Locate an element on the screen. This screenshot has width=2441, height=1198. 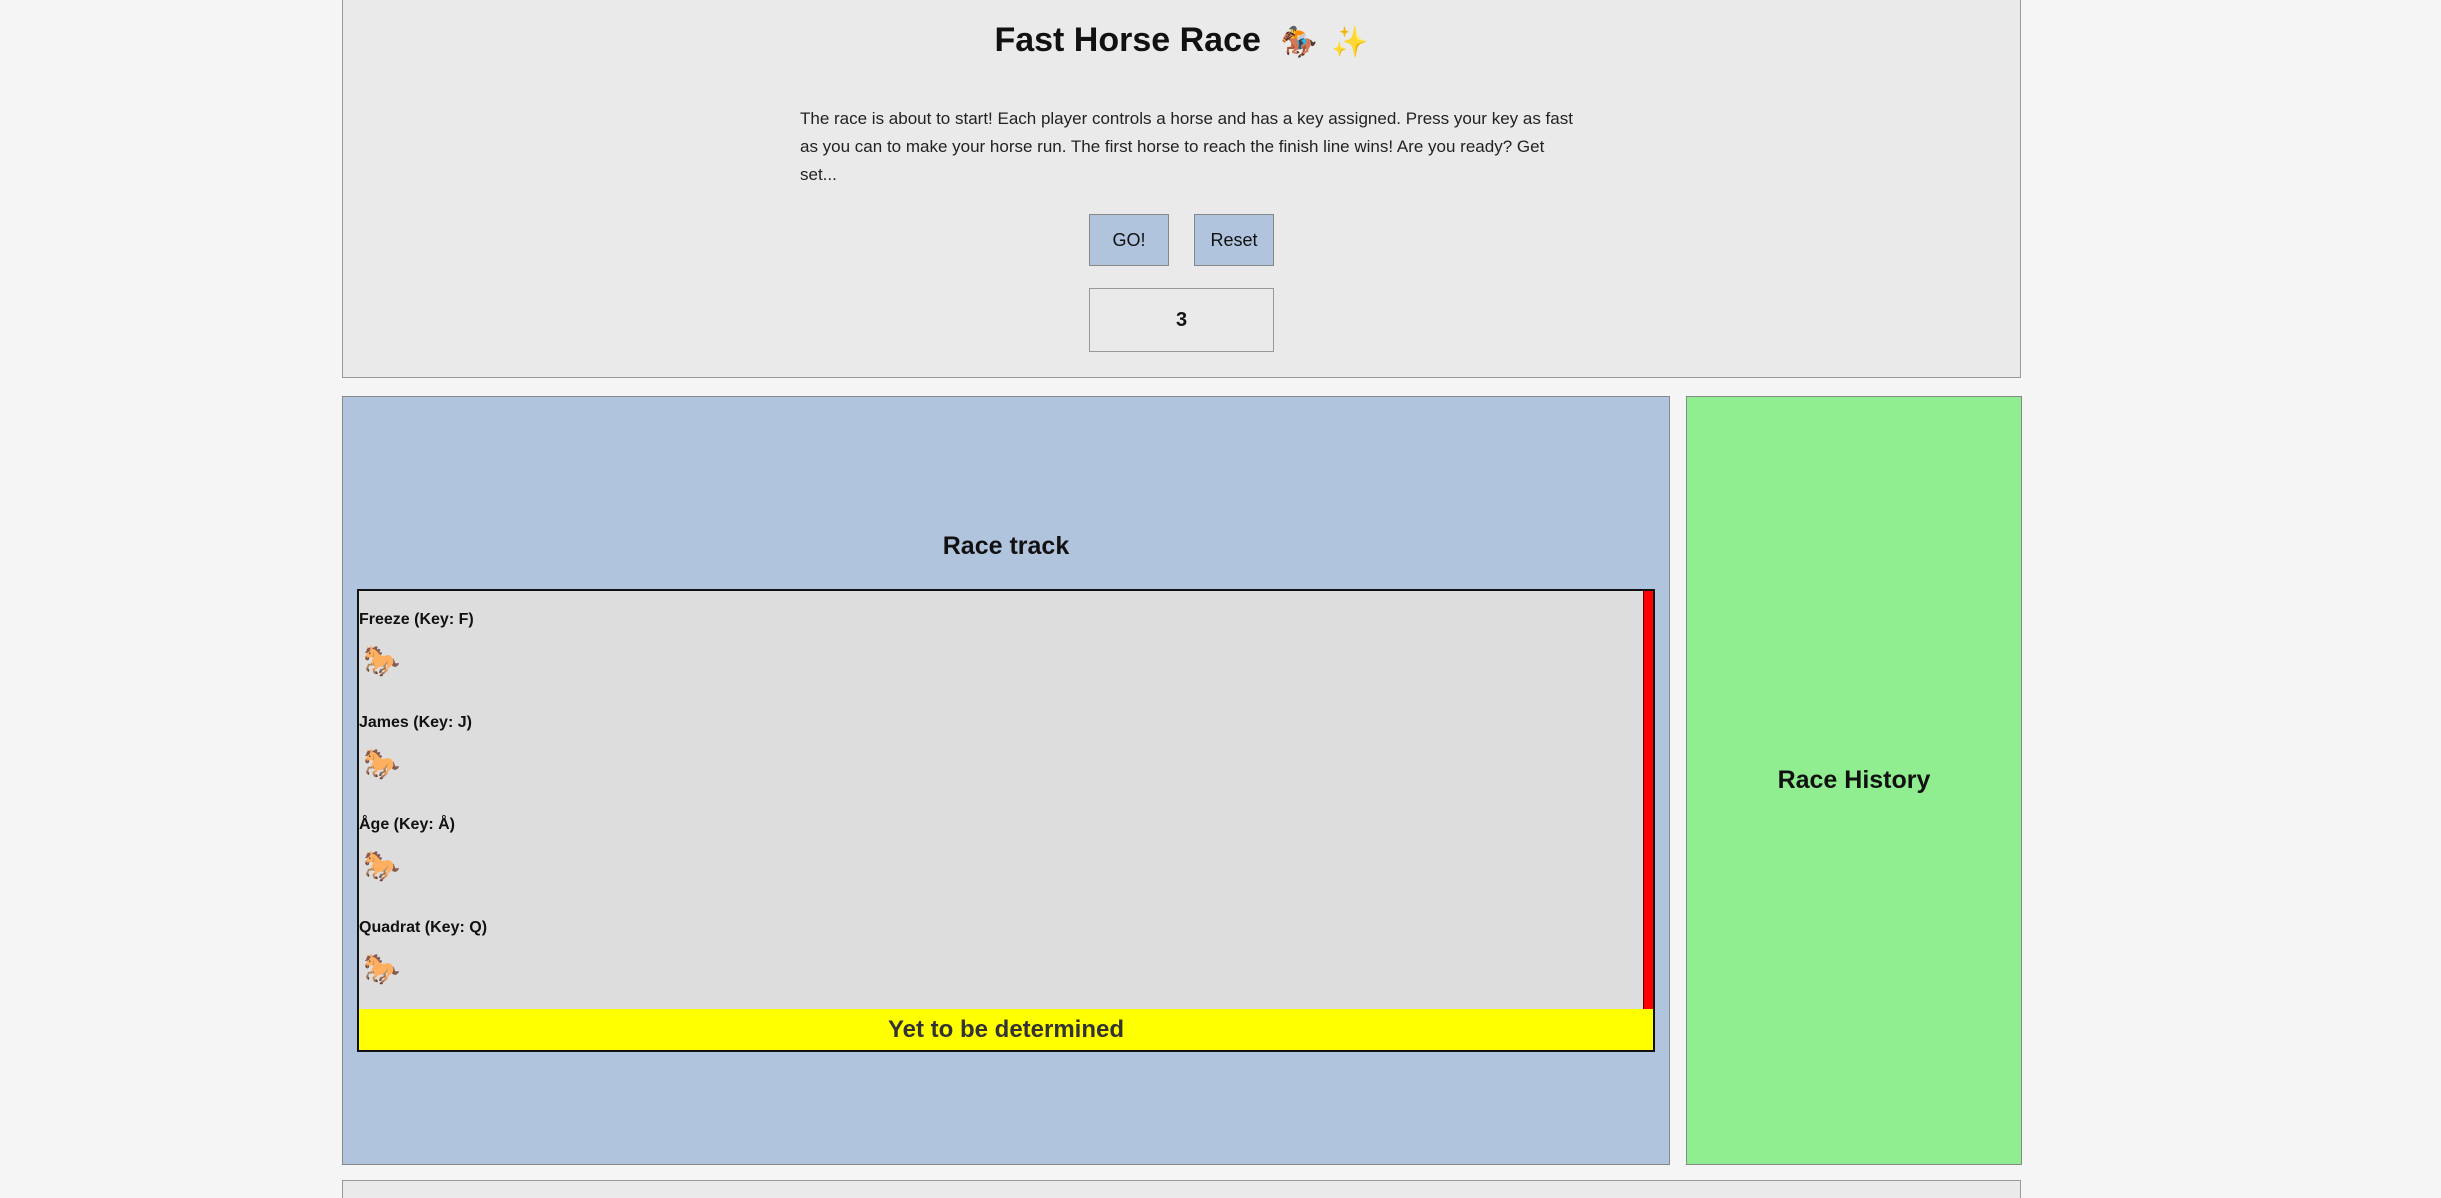
reset-button: Reset is located at coordinates (1234, 240).